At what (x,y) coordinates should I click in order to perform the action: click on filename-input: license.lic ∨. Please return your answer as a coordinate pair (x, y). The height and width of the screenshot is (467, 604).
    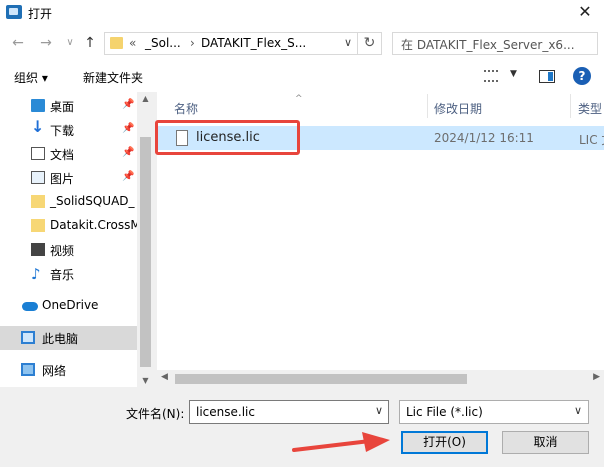
    Looking at the image, I should click on (289, 412).